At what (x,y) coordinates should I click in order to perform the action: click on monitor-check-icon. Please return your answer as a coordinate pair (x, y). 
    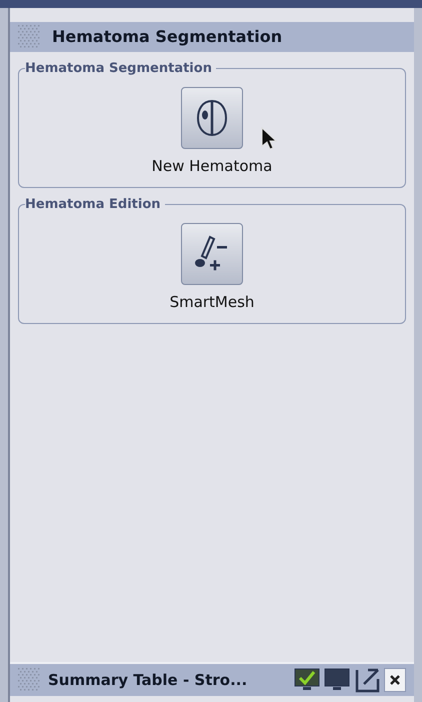
    Looking at the image, I should click on (307, 680).